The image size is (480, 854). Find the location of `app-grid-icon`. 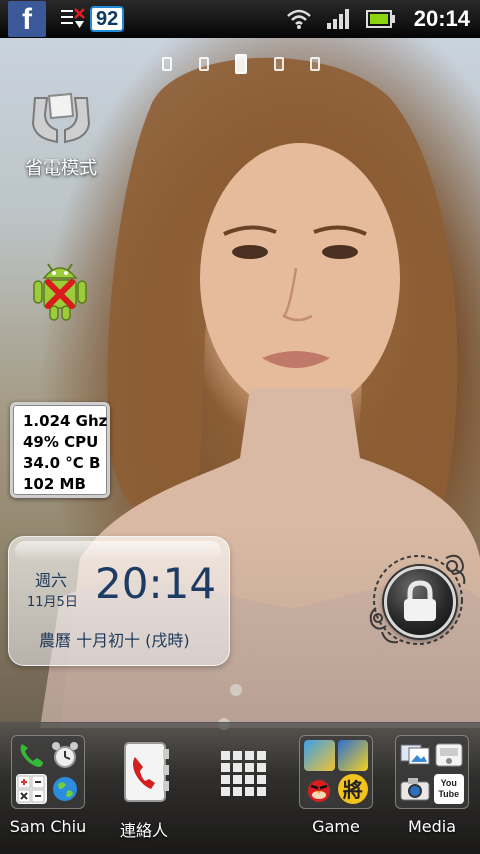

app-grid-icon is located at coordinates (243, 773).